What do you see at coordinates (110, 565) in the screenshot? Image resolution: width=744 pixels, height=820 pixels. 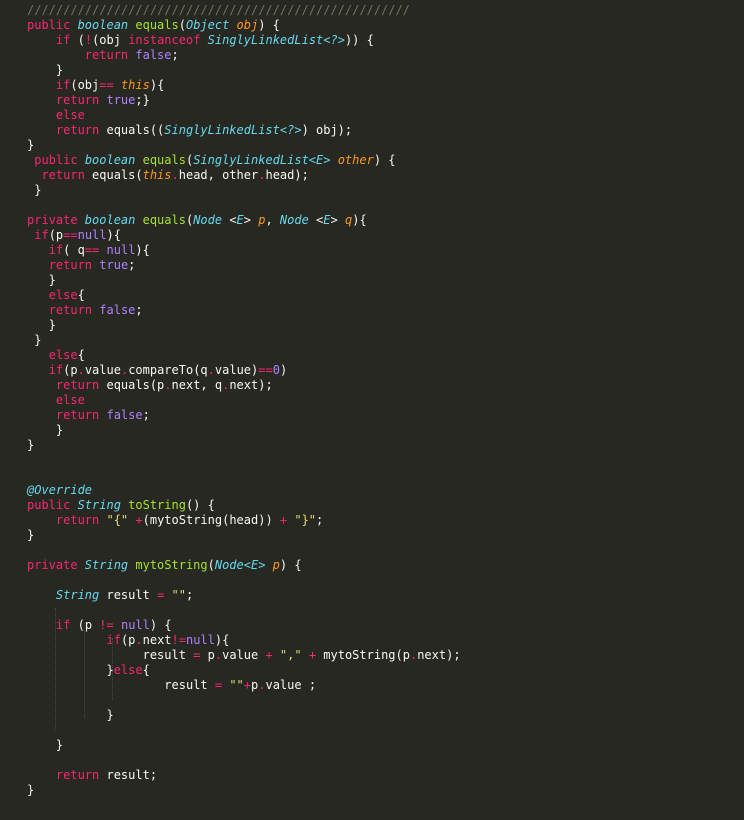 I see `code-token: String` at bounding box center [110, 565].